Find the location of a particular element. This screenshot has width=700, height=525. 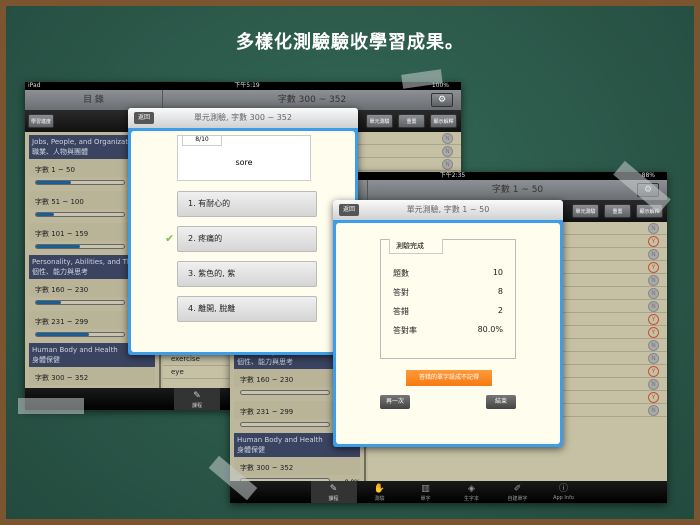

modal-header: 返回 單元測驗, 字數 300 ~ 352 is located at coordinates (243, 118).